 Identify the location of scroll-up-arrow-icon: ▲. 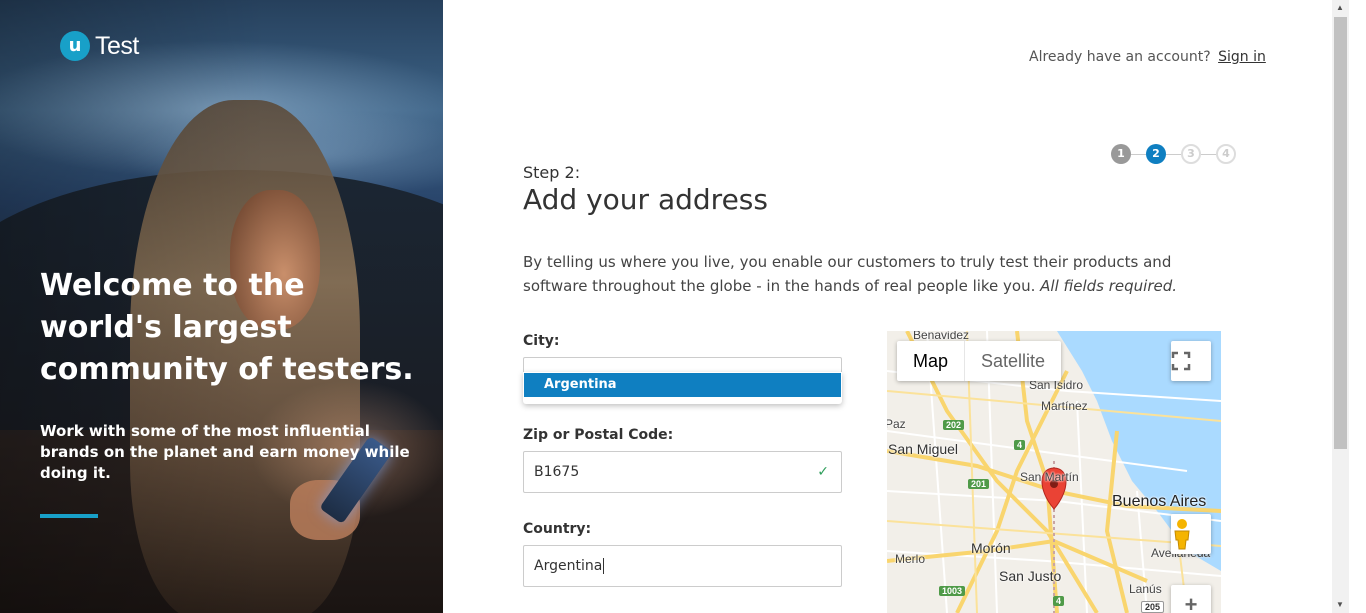
(1340, 7).